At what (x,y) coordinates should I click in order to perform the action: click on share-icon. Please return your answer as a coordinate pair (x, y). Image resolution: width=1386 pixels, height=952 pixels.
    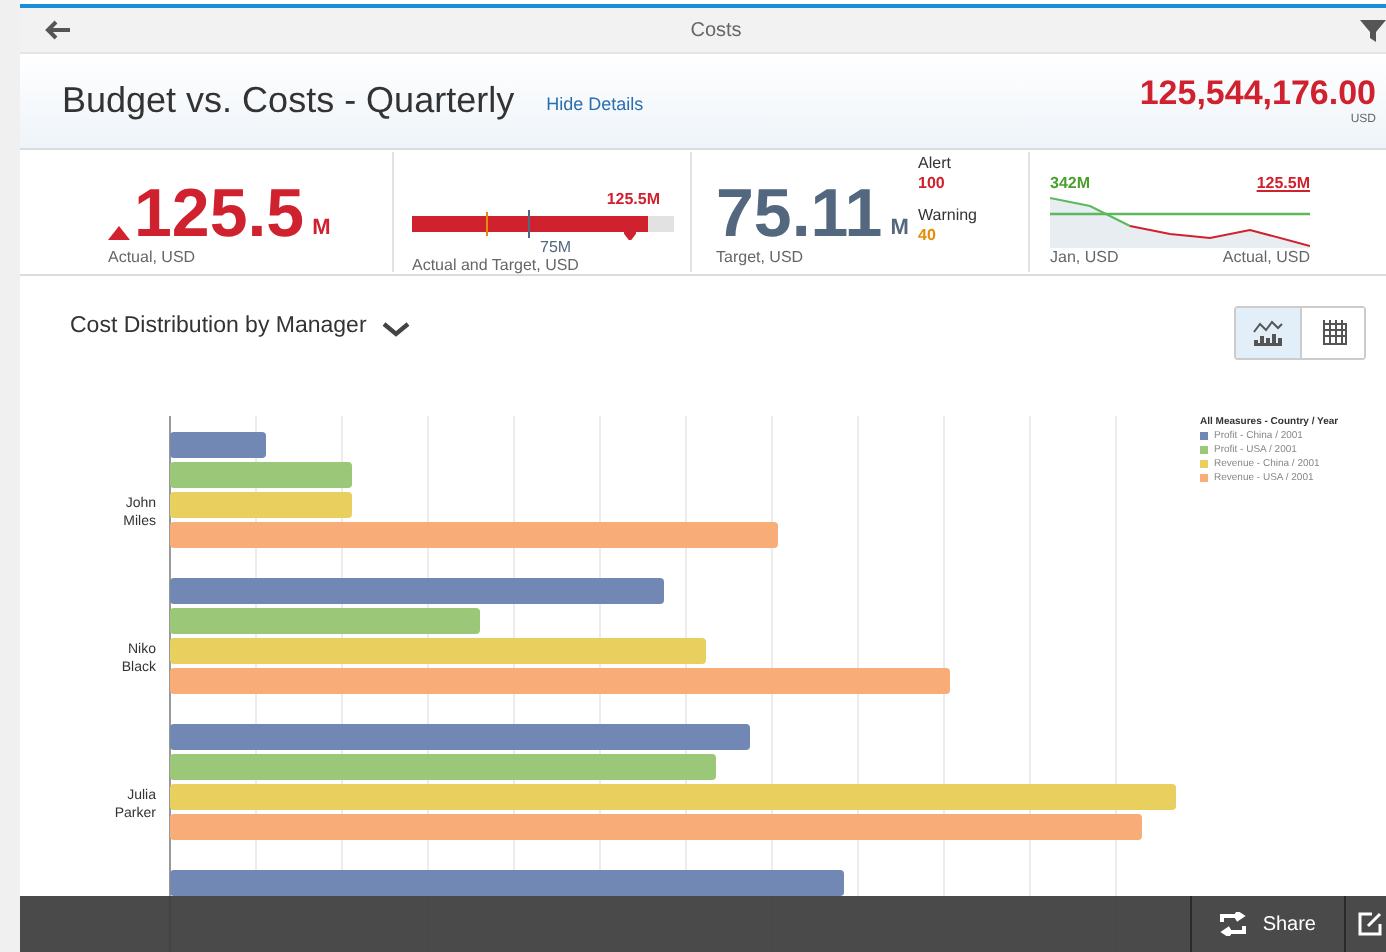
    Looking at the image, I should click on (1233, 924).